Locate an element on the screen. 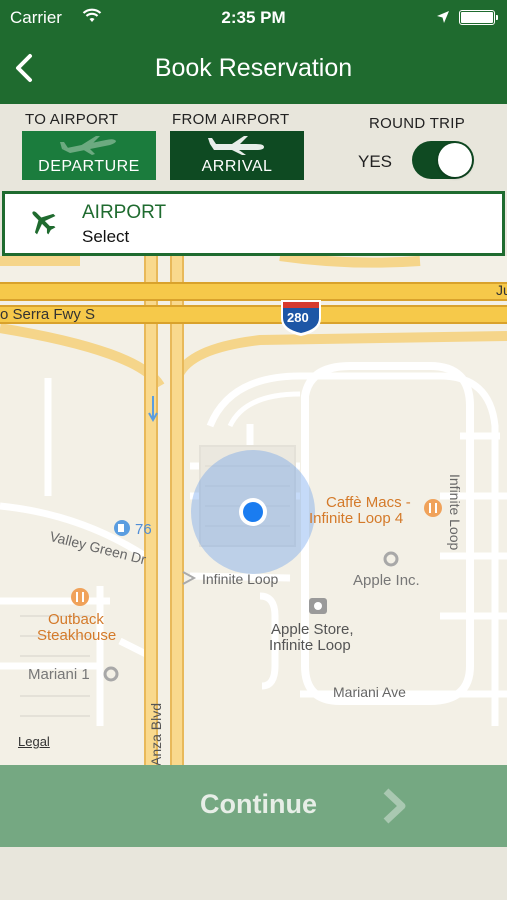 The height and width of the screenshot is (900, 507). gas-station-icon is located at coordinates (122, 528).